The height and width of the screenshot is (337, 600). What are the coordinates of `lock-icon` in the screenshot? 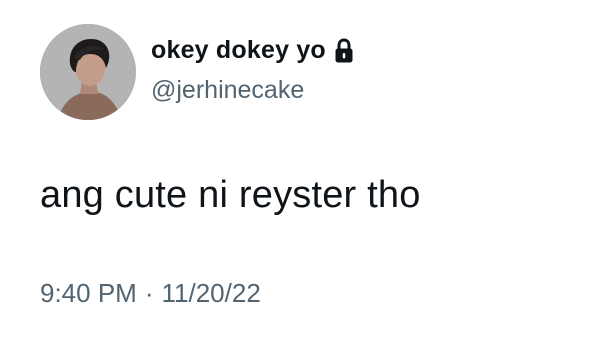 It's located at (344, 50).